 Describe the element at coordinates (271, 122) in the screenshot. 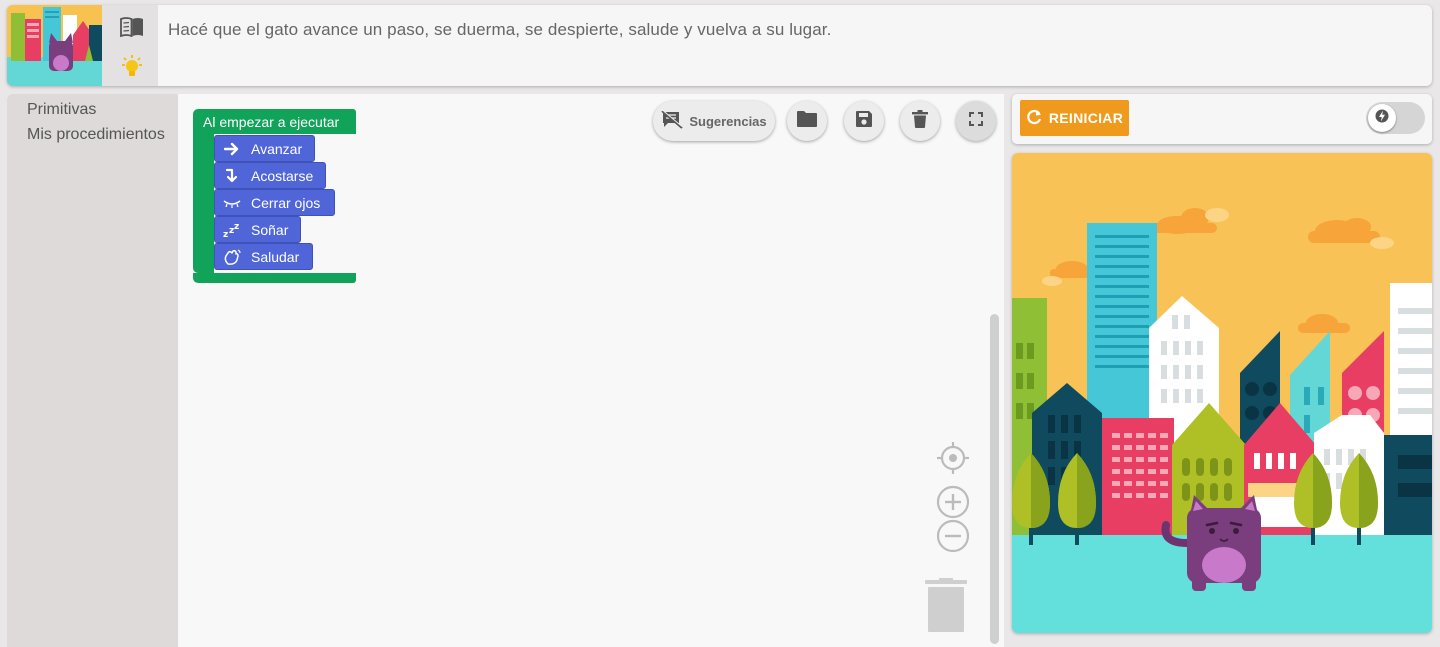

I see `hat-block-label: Al empezar a ejecutar` at that location.